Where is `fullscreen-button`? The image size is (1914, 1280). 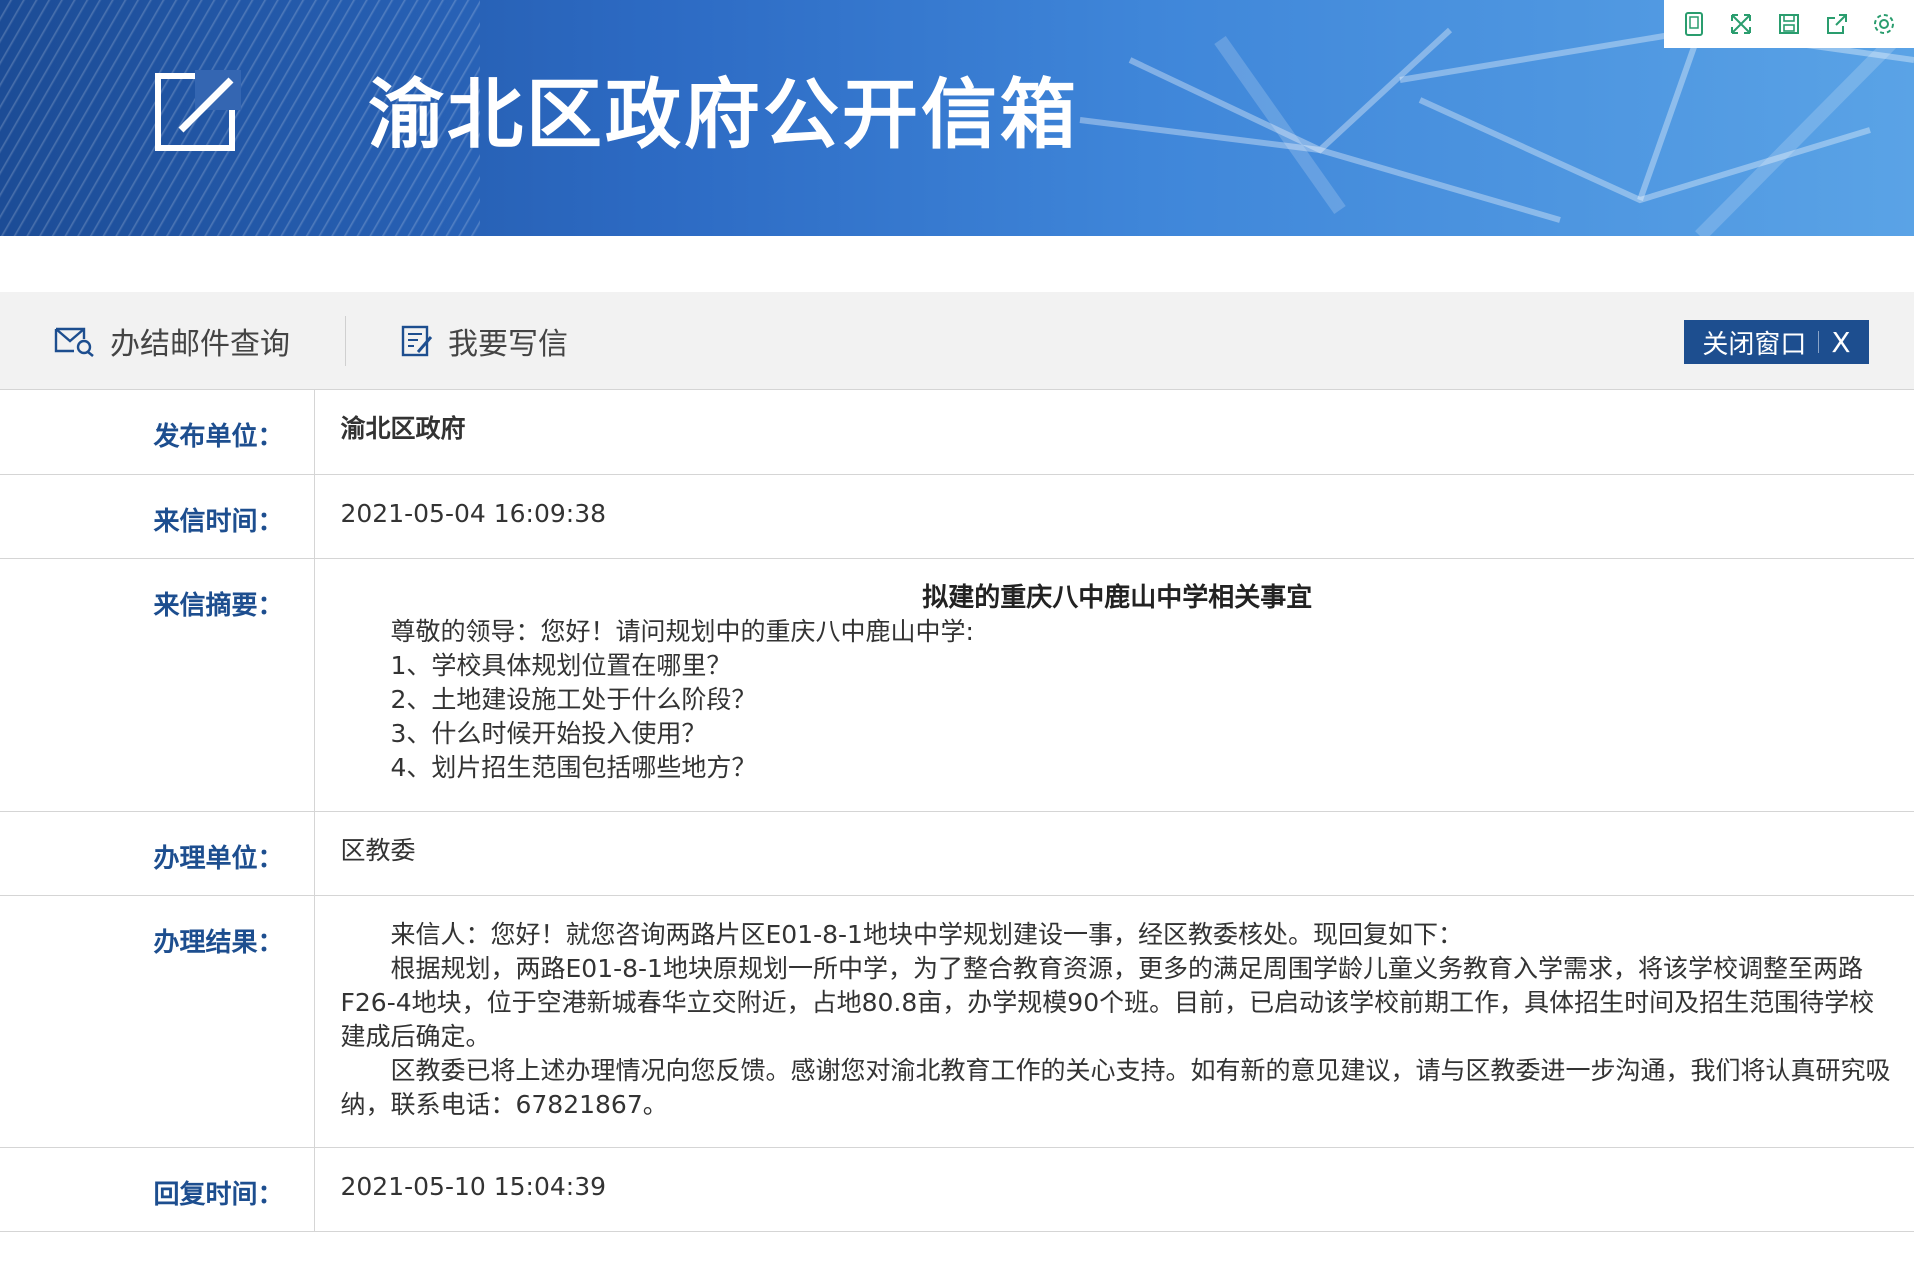
fullscreen-button is located at coordinates (1741, 24).